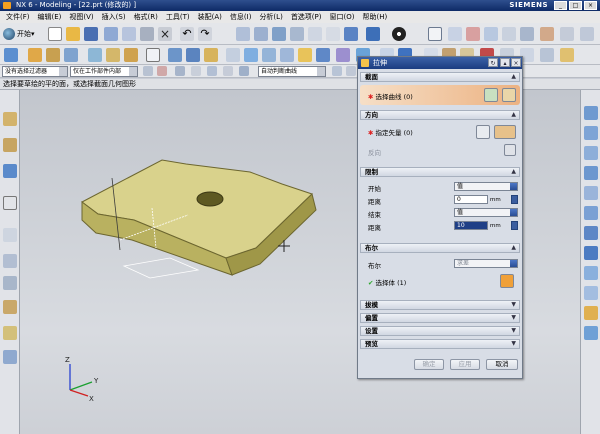 Image resolution: width=600 pixels, height=434 pixels. What do you see at coordinates (440, 344) in the screenshot?
I see `preview-group-header: 预览 ▼` at bounding box center [440, 344].